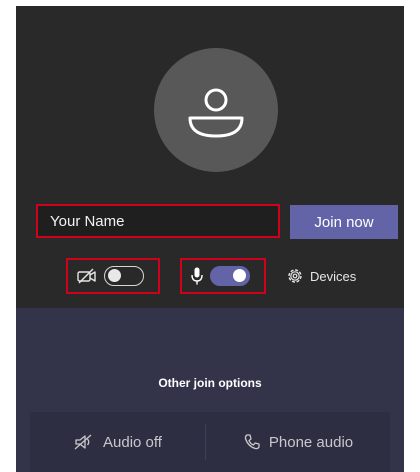  Describe the element at coordinates (239, 275) in the screenshot. I see `microphone-toggle-knob` at that location.